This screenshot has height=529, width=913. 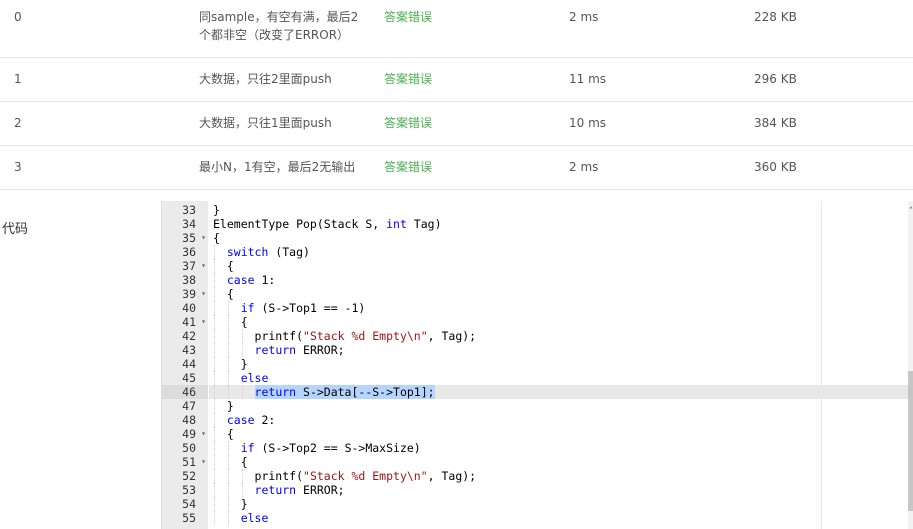 I want to click on line-number: 44, so click(x=185, y=364).